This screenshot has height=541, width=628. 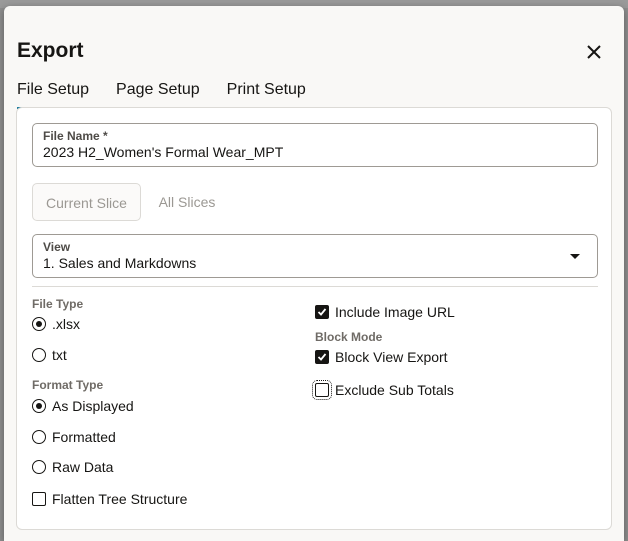 I want to click on close-icon, so click(x=594, y=52).